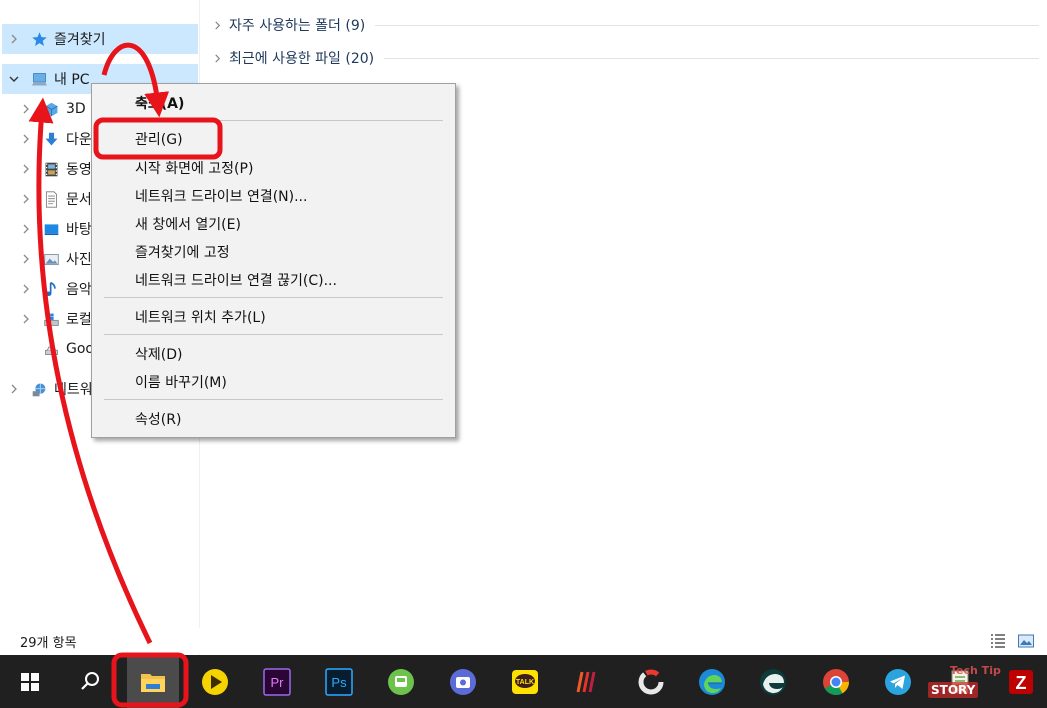 The height and width of the screenshot is (708, 1047). I want to click on kakaotalk-icon: TALK, so click(525, 681).